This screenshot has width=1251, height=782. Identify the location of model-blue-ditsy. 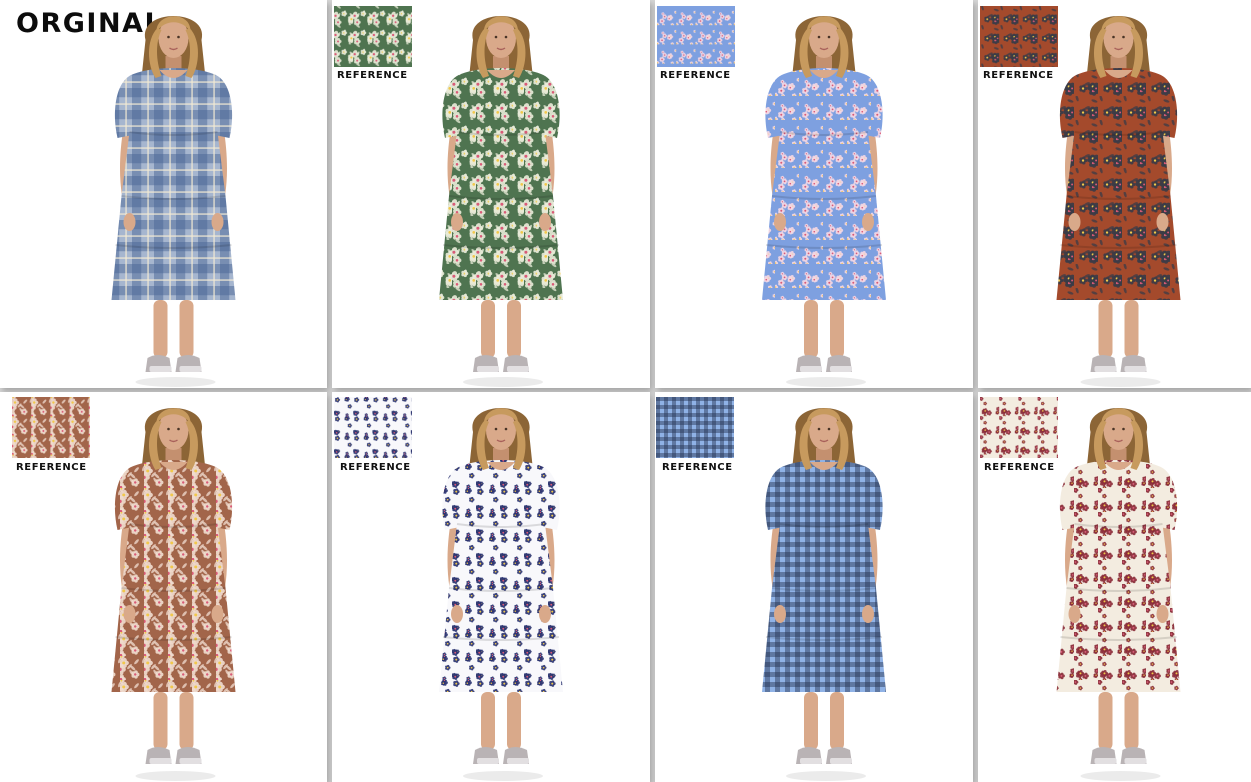
(824, 201).